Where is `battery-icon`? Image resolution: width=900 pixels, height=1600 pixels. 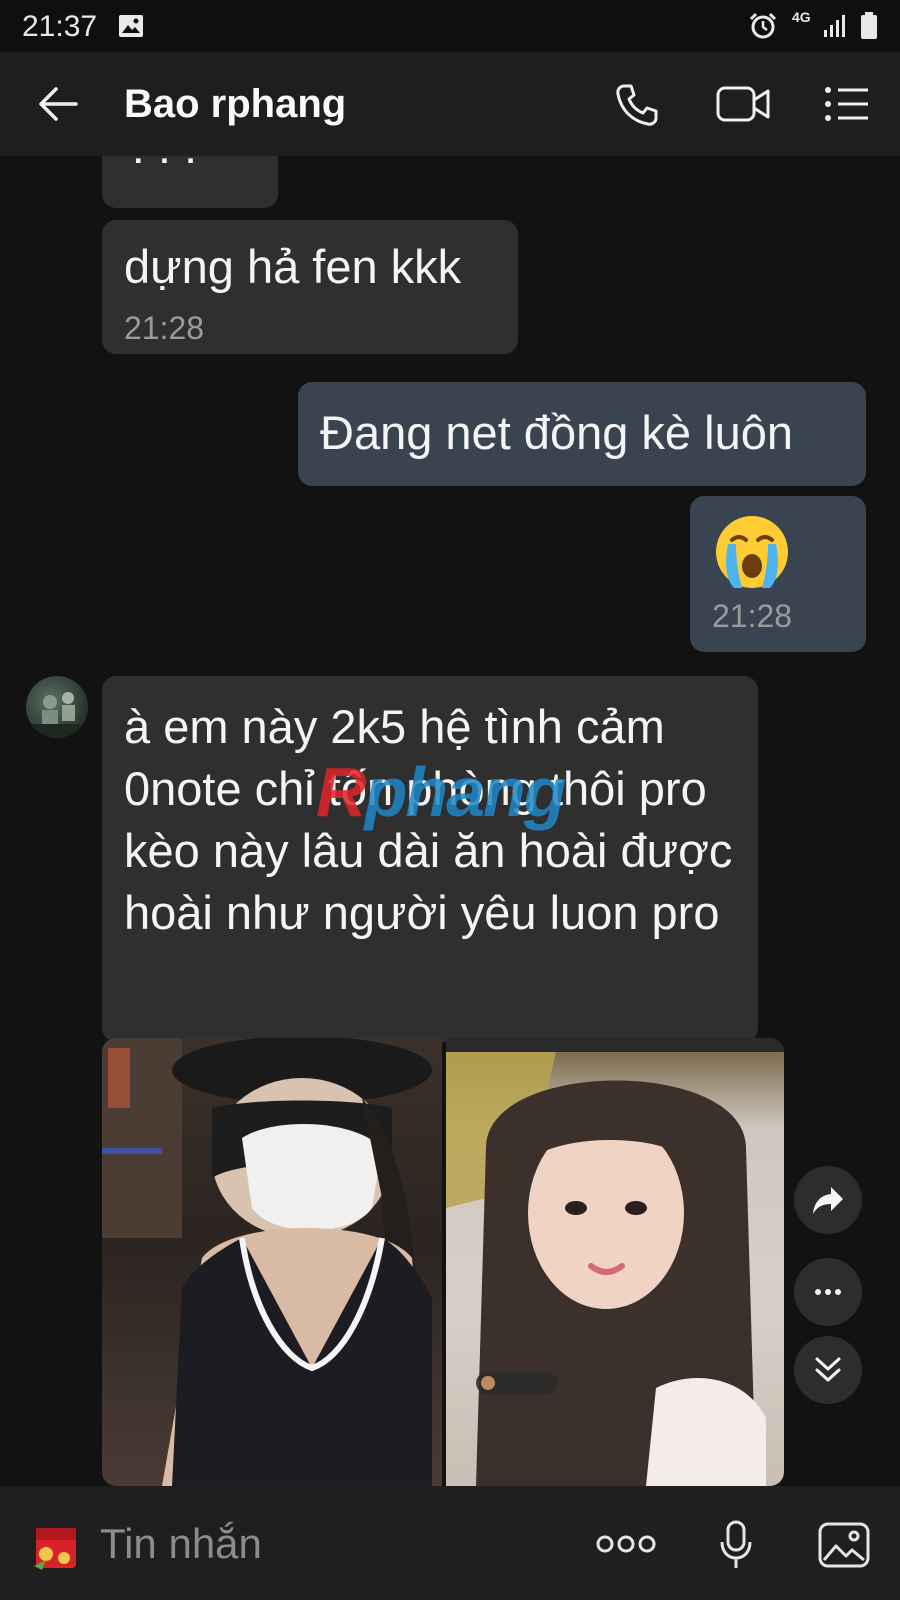 battery-icon is located at coordinates (869, 28).